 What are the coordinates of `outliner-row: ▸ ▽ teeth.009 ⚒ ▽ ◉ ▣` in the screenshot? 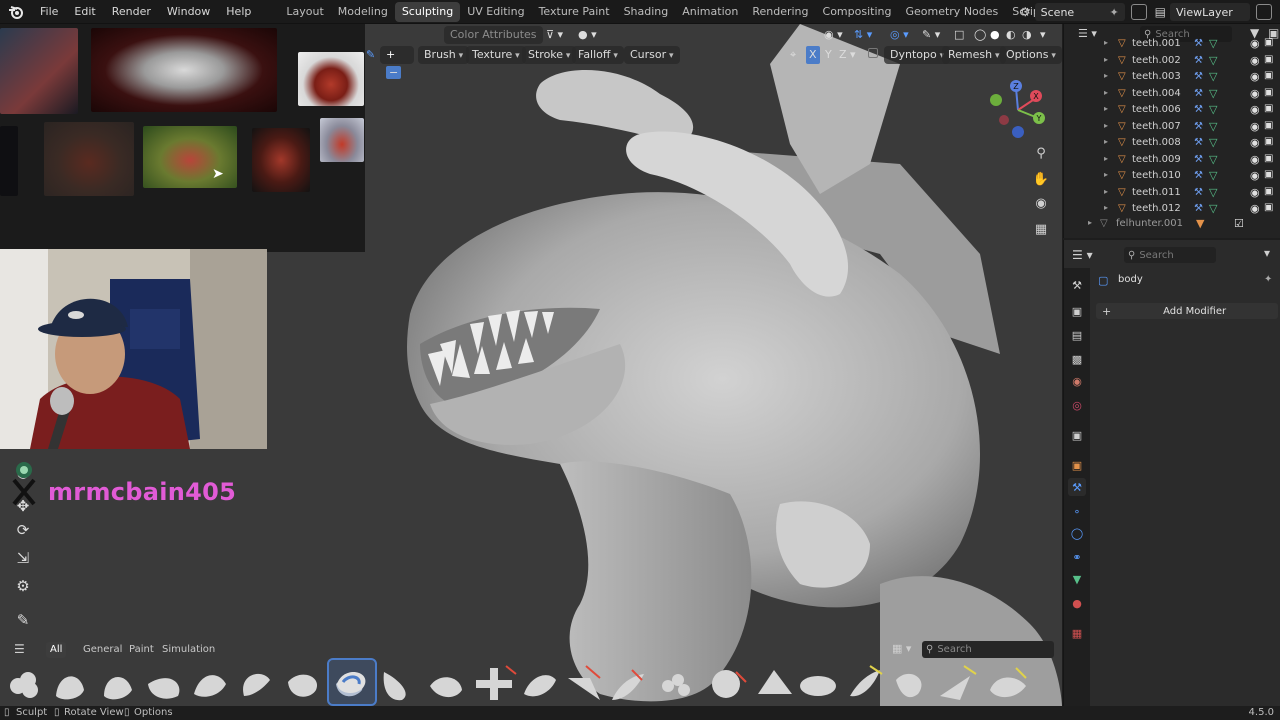 It's located at (1172, 160).